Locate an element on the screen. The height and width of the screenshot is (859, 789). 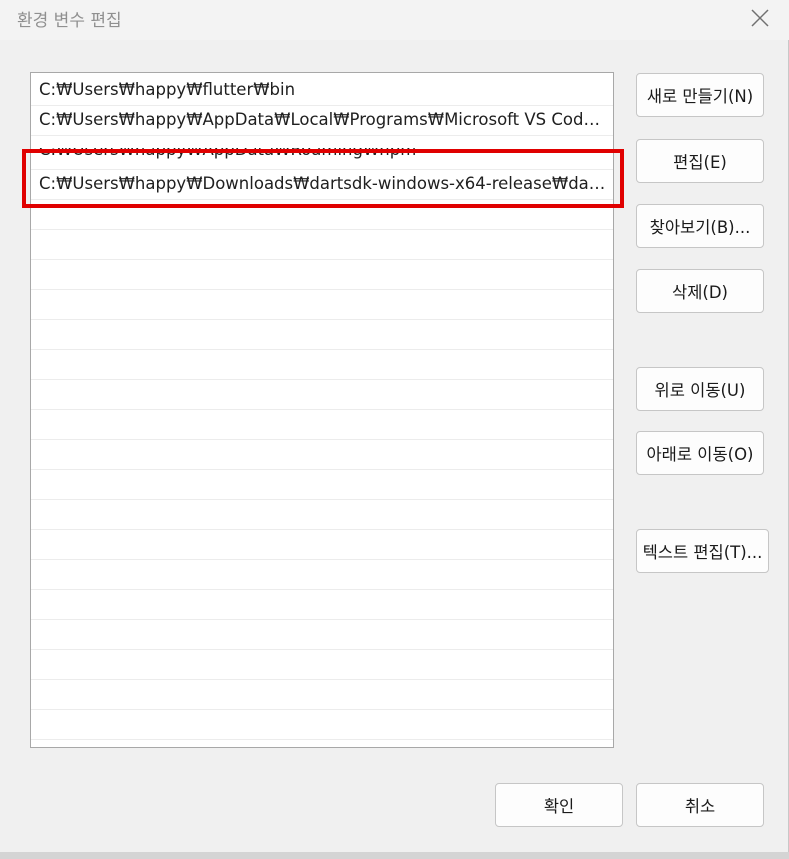
delete-button: 삭제(D) is located at coordinates (700, 291).